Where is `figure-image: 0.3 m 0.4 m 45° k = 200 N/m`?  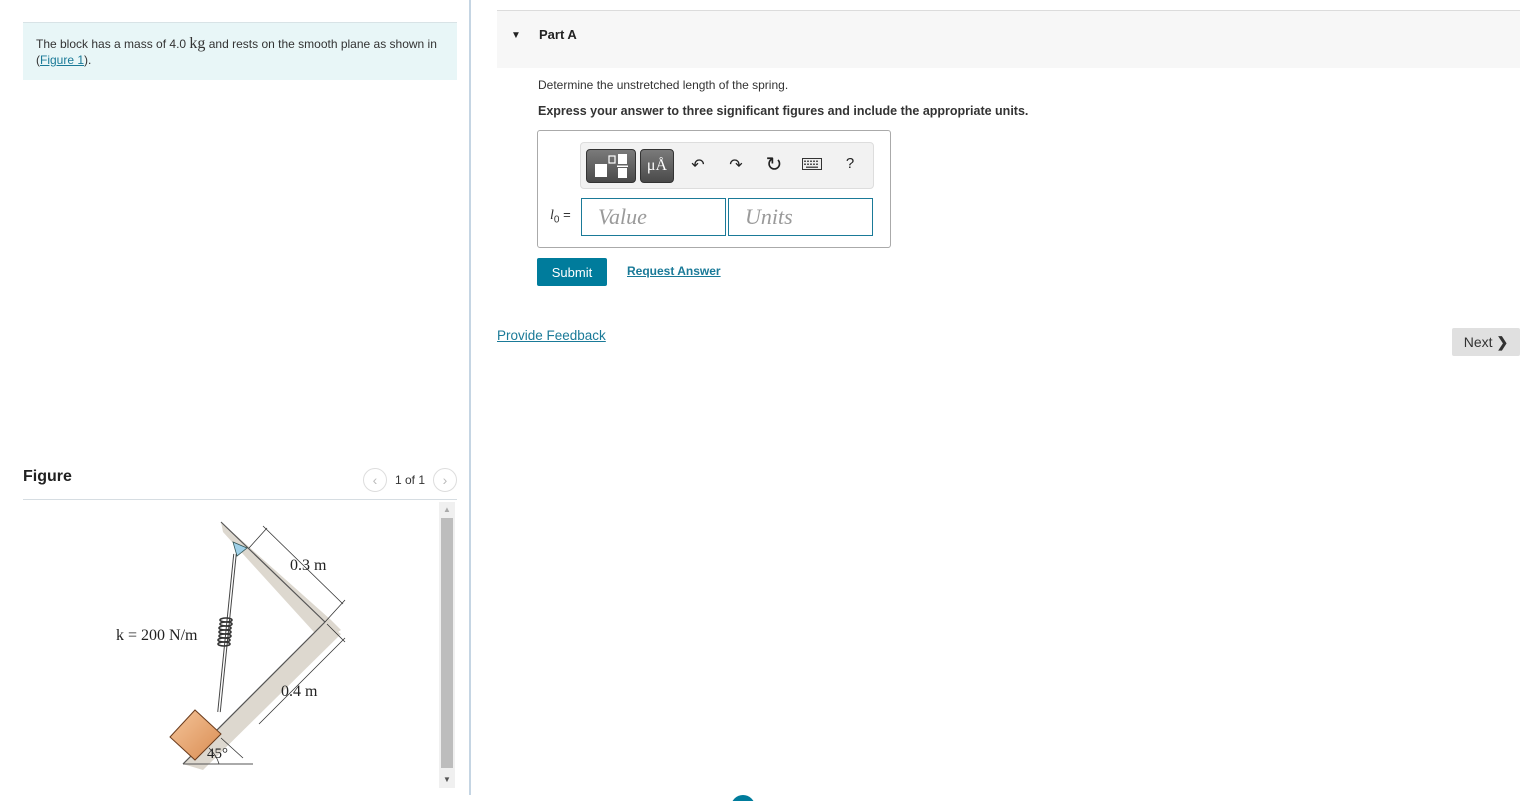 figure-image: 0.3 m 0.4 m 45° k = 200 N/m is located at coordinates (229, 647).